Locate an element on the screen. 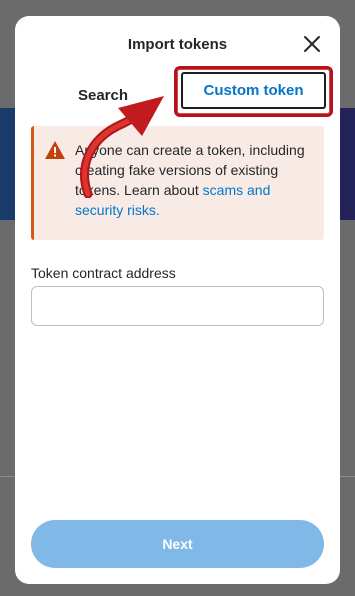 Image resolution: width=355 pixels, height=596 pixels. close-button is located at coordinates (312, 44).